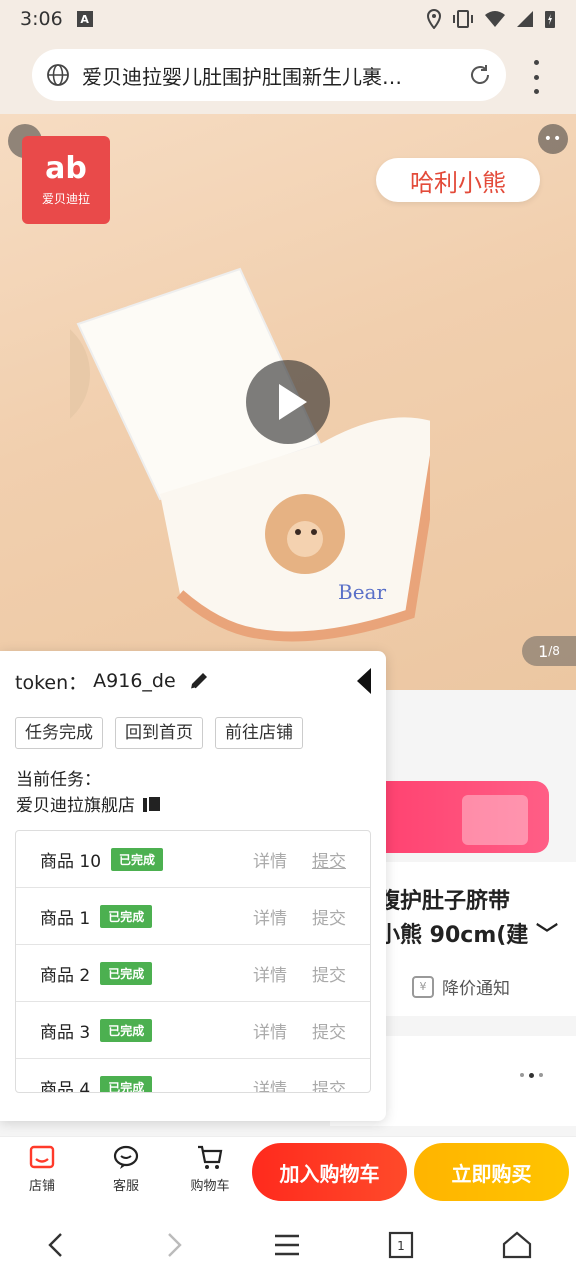 Image resolution: width=576 pixels, height=1280 pixels. I want to click on current-store-name: 爱贝迪拉旗舰店, so click(75, 806).